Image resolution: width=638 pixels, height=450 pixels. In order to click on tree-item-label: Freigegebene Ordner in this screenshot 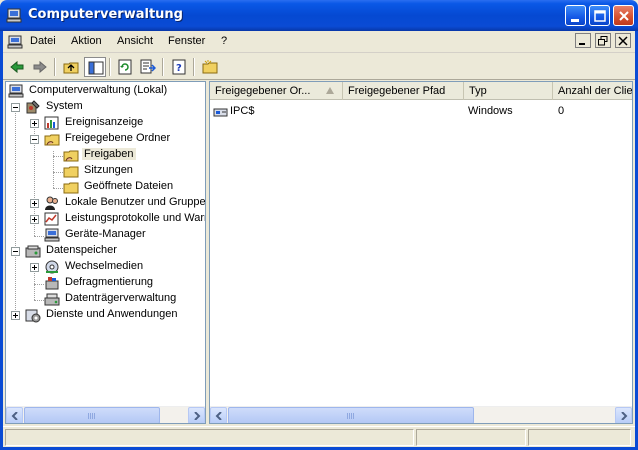, I will do `click(118, 138)`.